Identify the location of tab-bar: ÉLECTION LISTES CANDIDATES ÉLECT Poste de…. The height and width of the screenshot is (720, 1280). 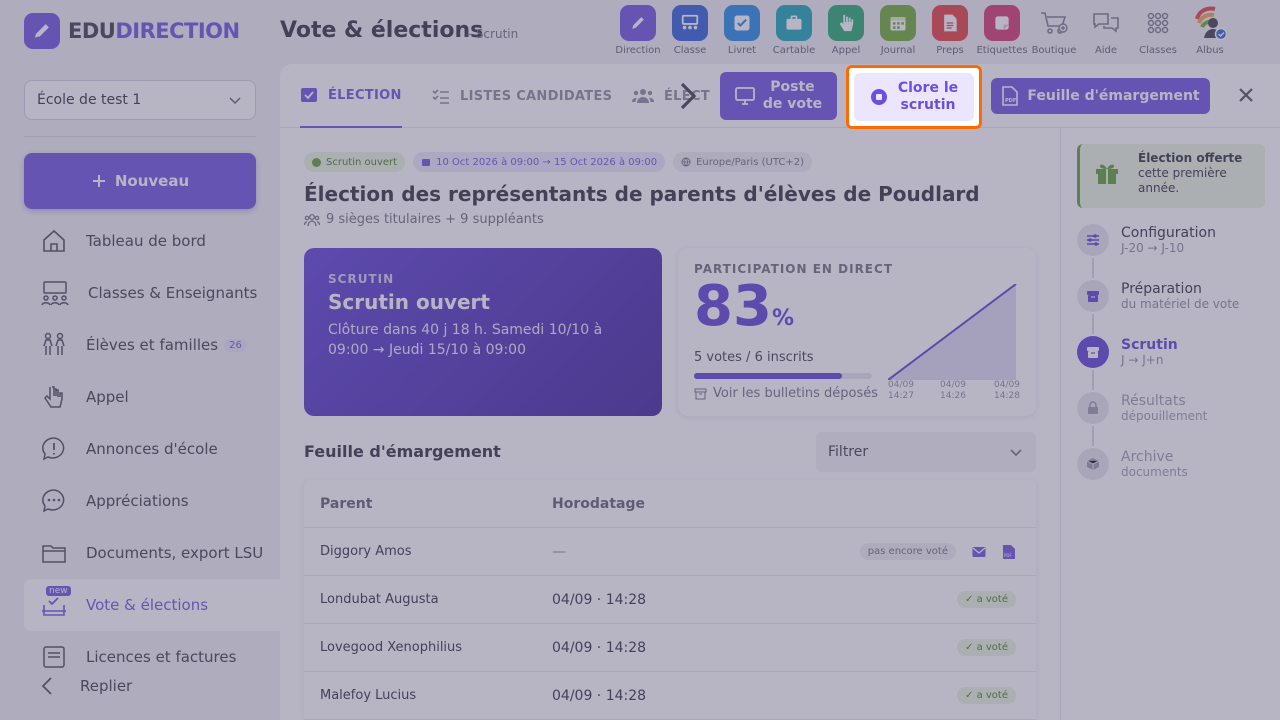
(780, 96).